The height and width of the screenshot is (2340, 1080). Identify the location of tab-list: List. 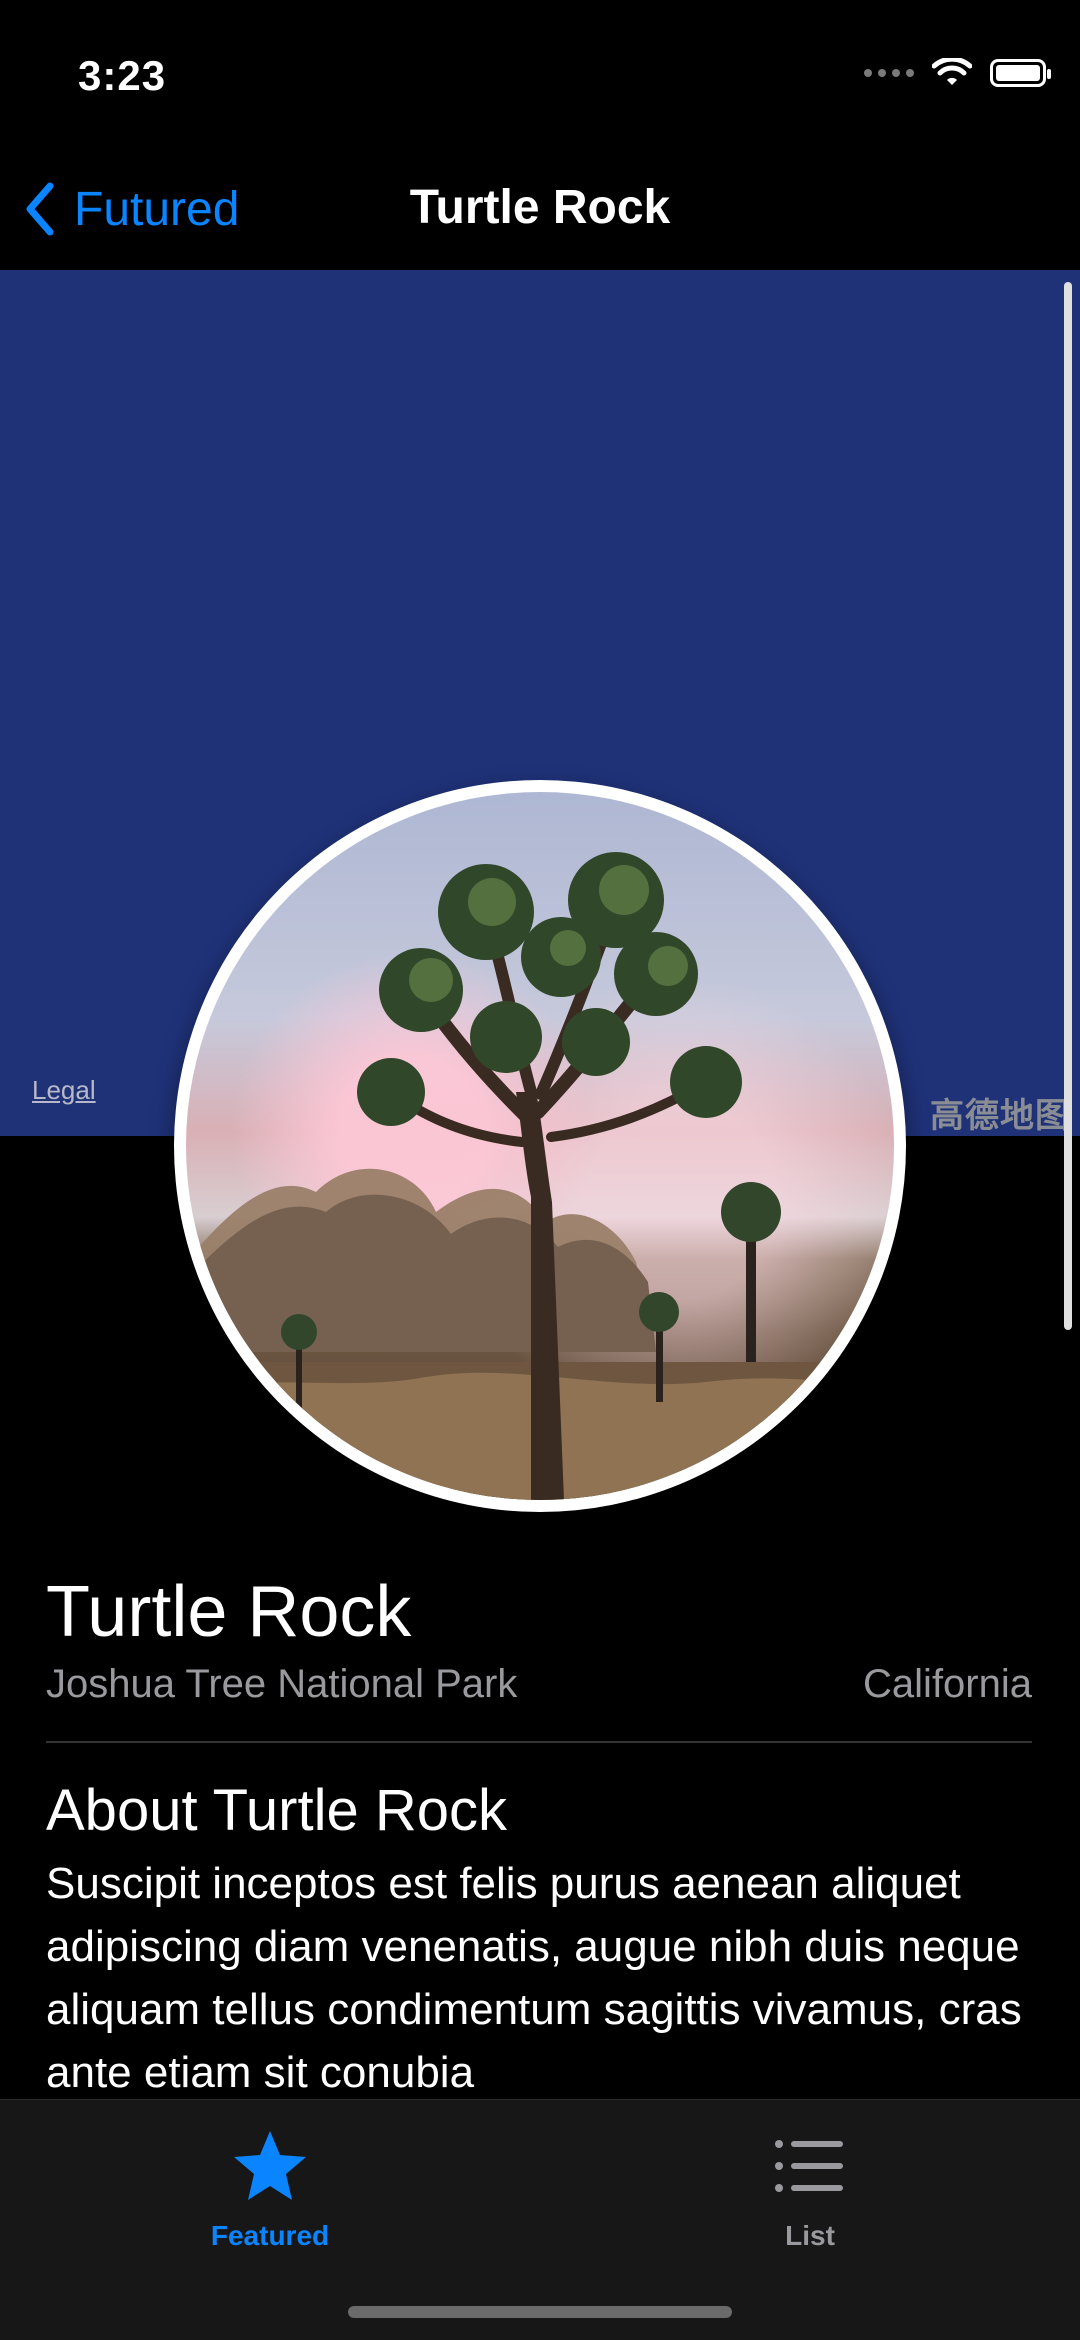
(810, 2185).